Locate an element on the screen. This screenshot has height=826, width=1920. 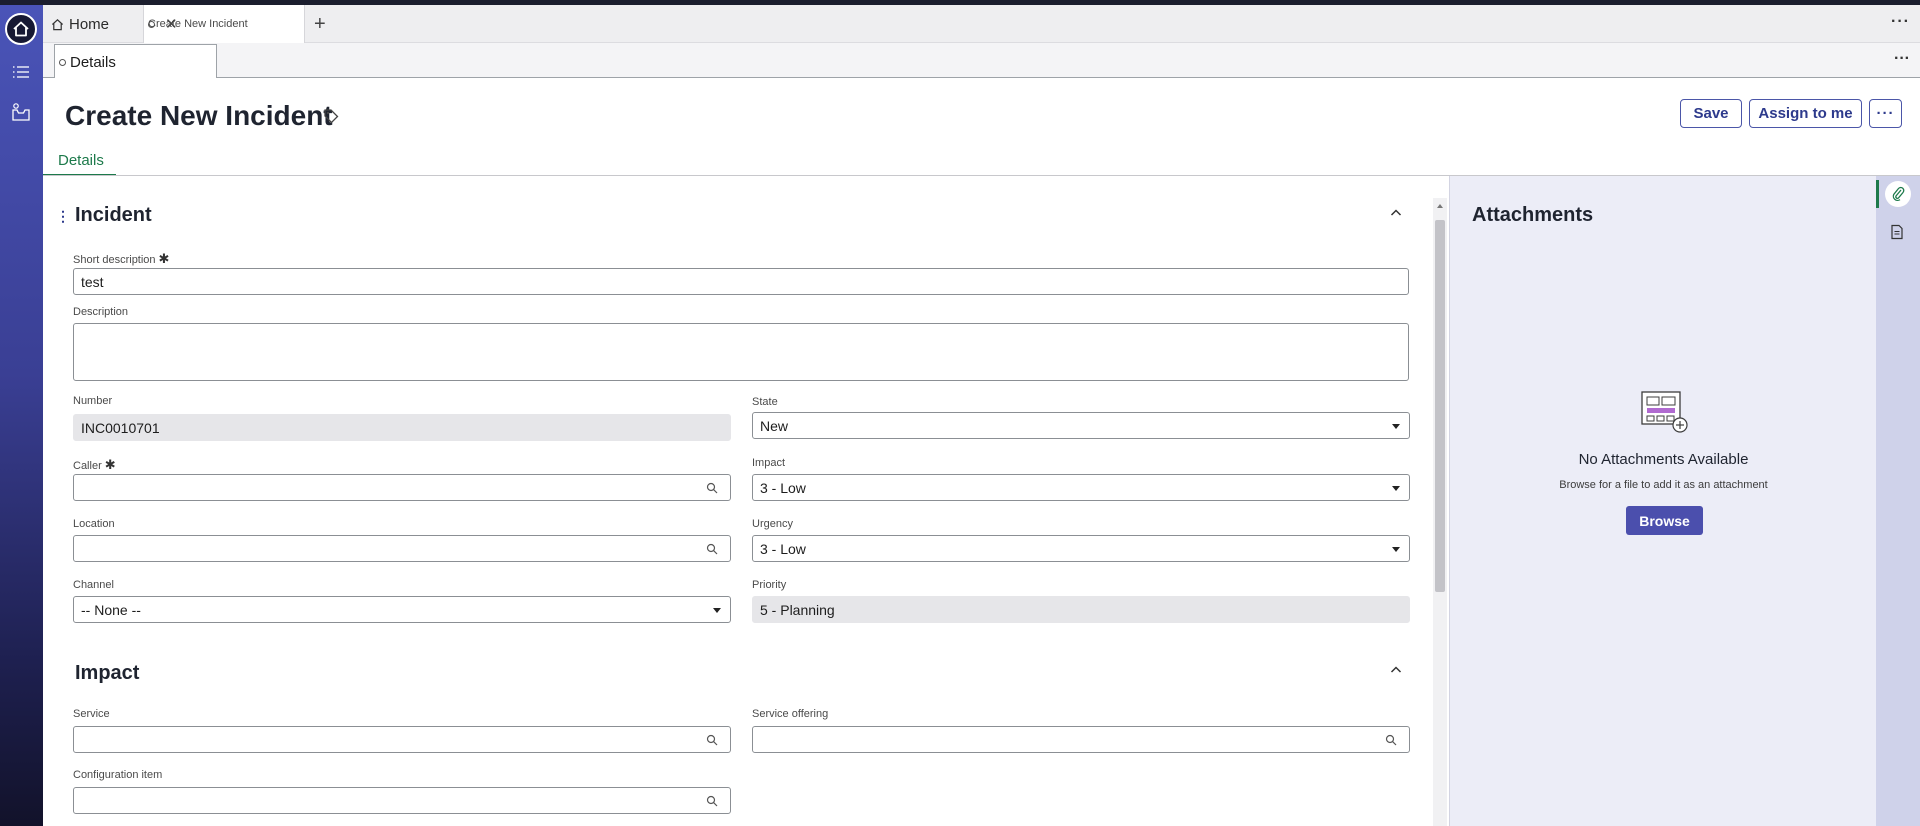
page-title: Create New Incident is located at coordinates (199, 115).